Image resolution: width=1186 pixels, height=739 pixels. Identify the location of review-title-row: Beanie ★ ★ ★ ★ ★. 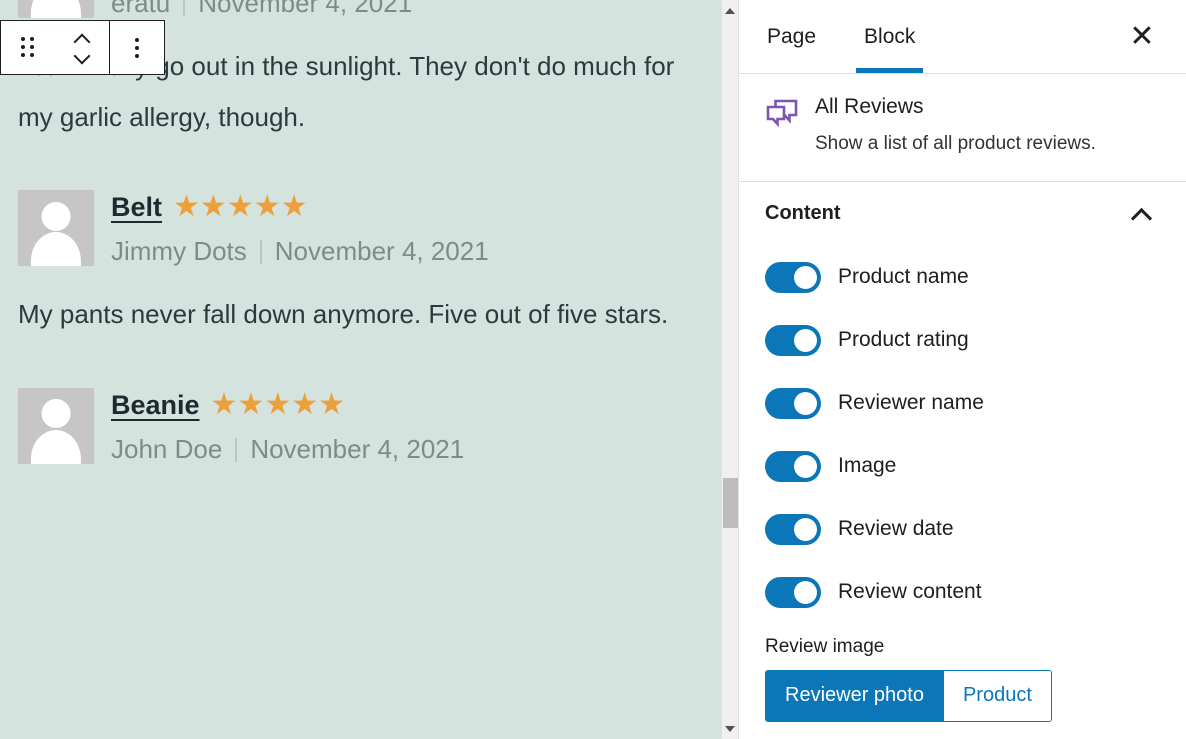
(415, 405).